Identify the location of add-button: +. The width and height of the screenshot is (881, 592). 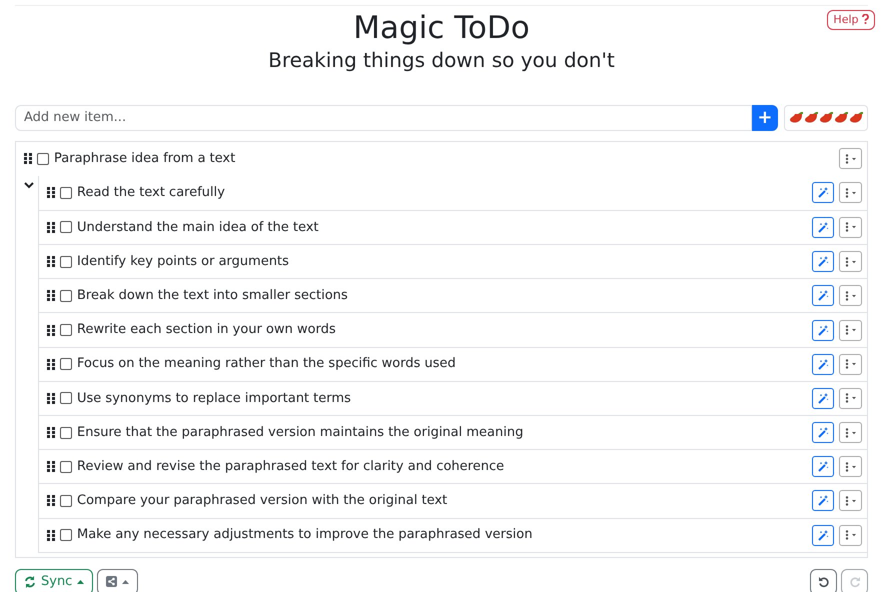
(765, 117).